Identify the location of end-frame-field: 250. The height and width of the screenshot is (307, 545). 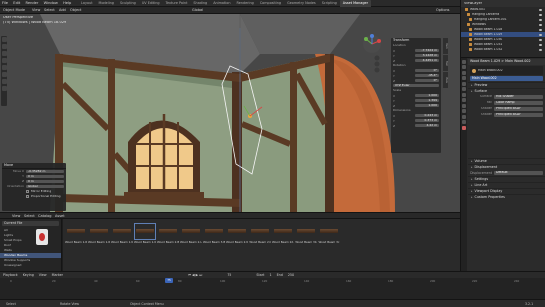
(291, 275).